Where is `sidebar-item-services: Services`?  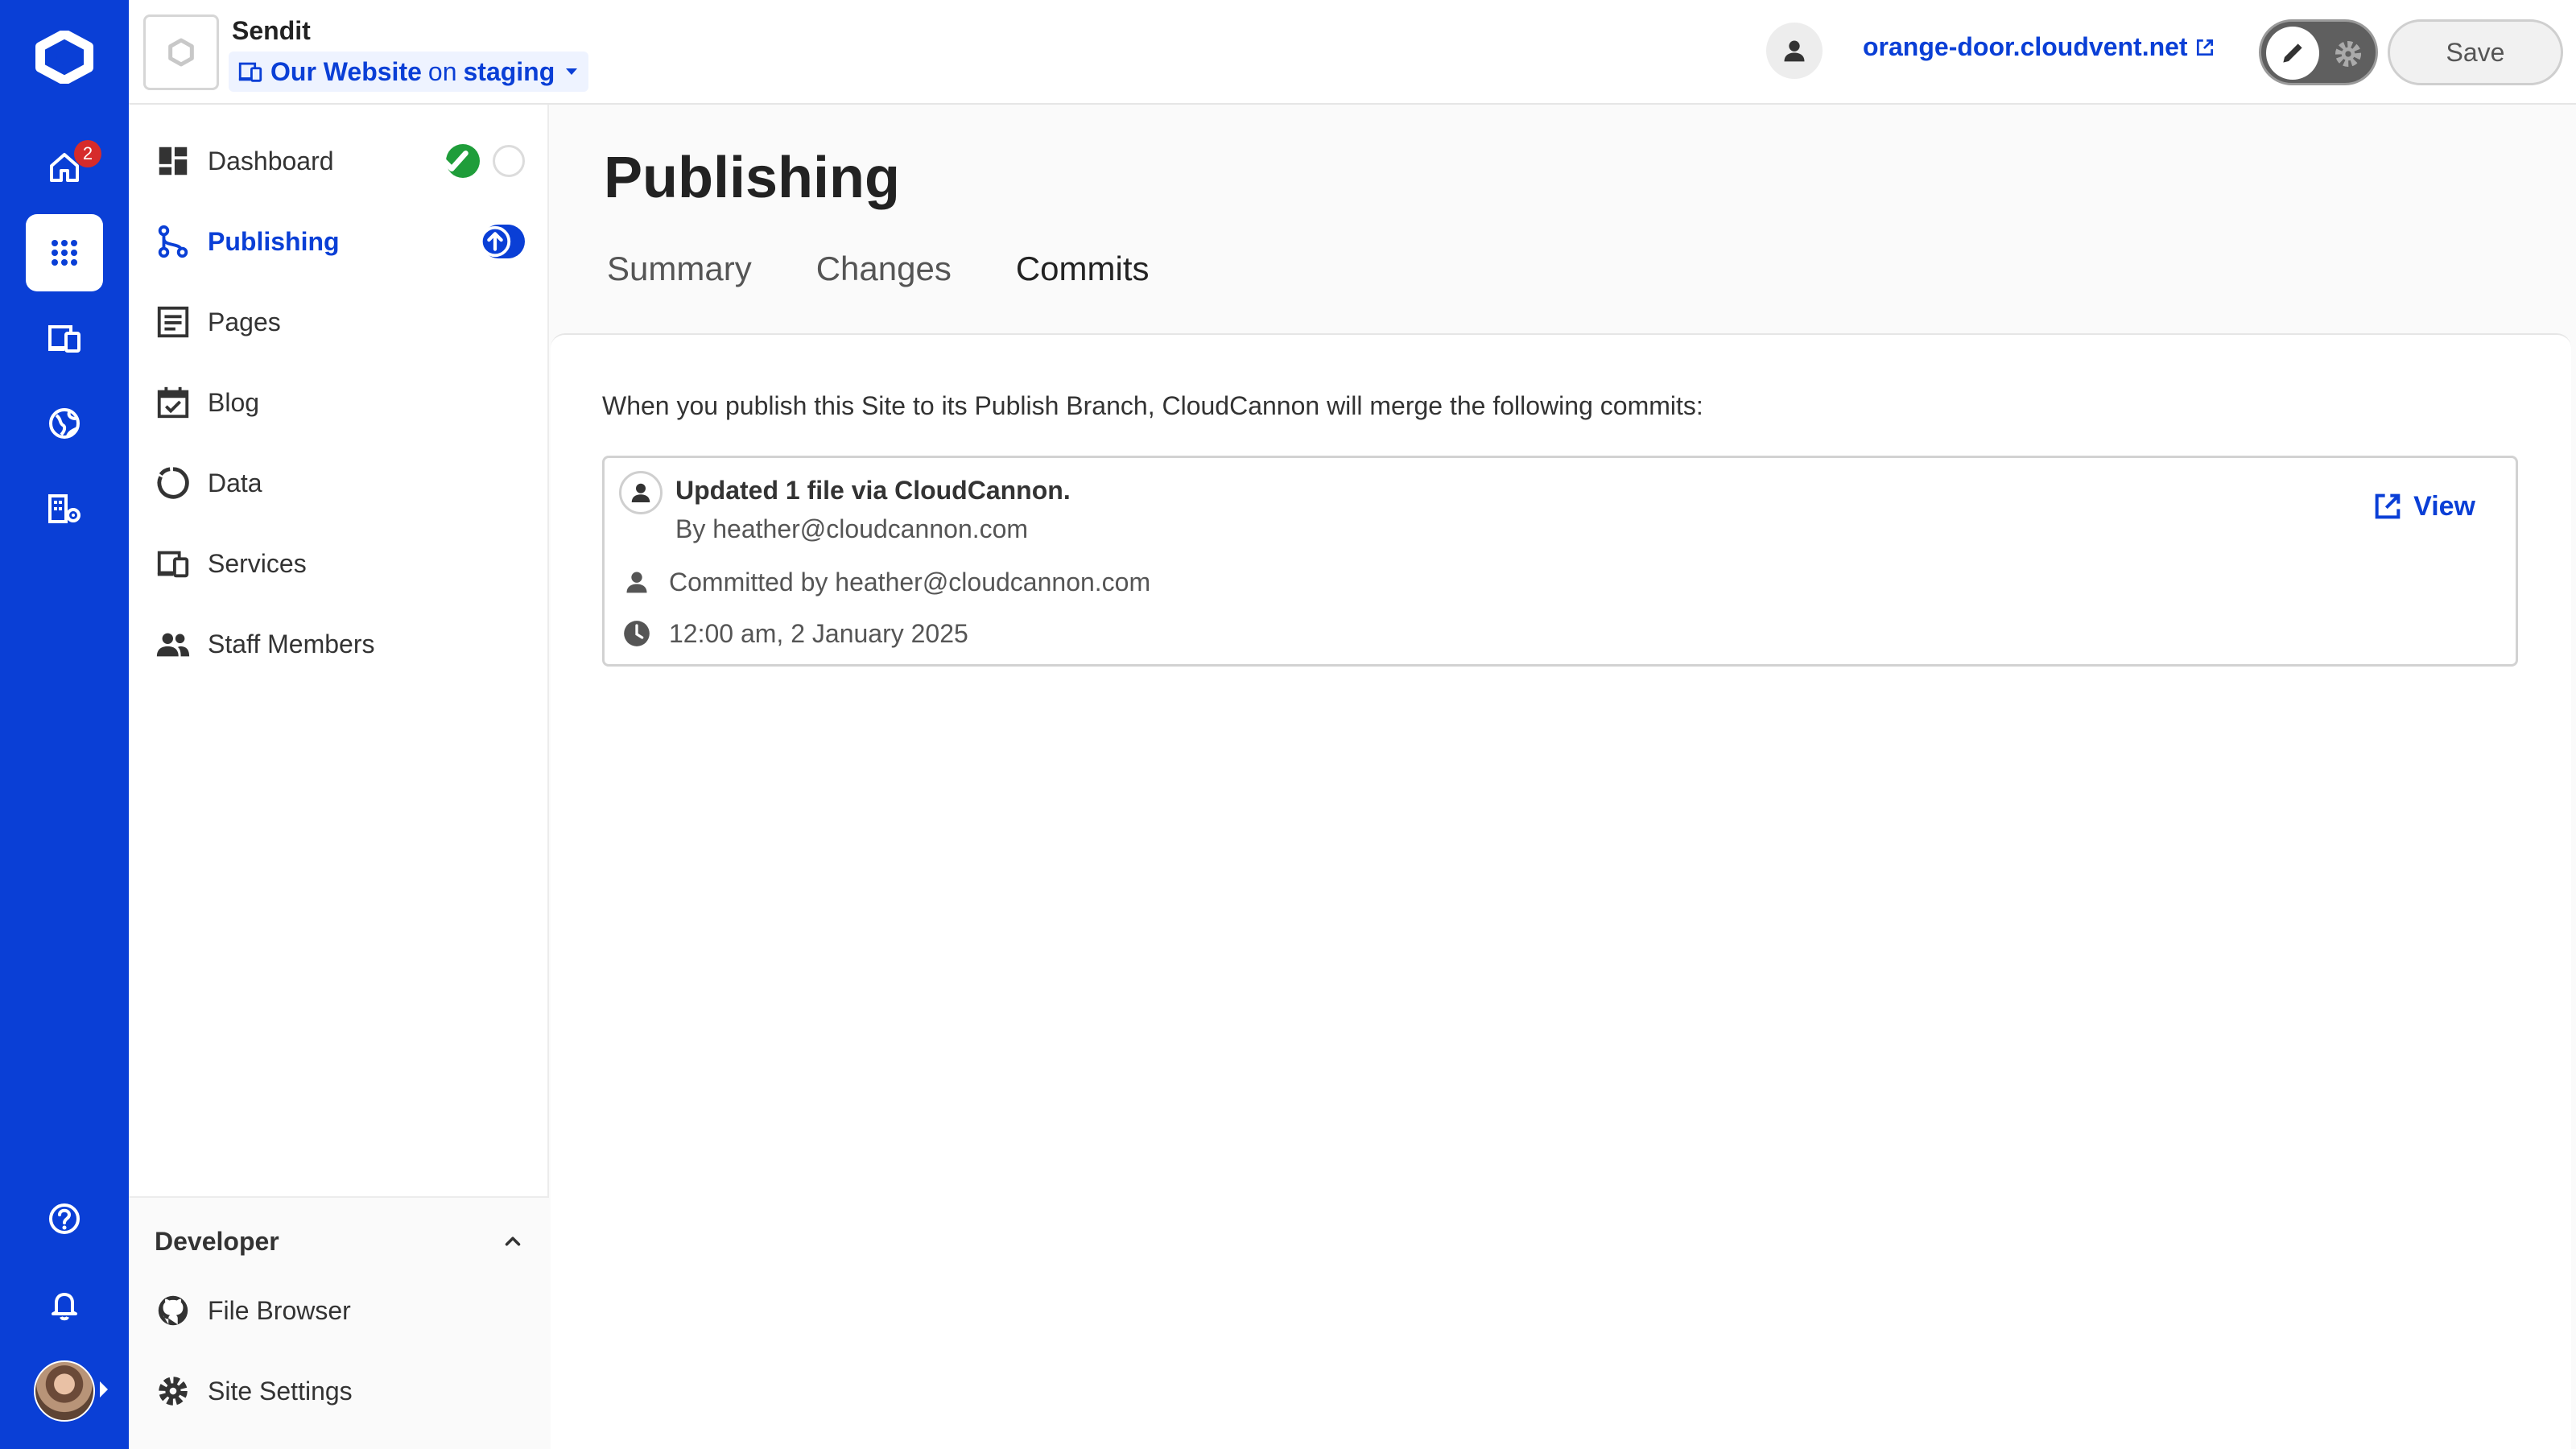 sidebar-item-services: Services is located at coordinates (340, 563).